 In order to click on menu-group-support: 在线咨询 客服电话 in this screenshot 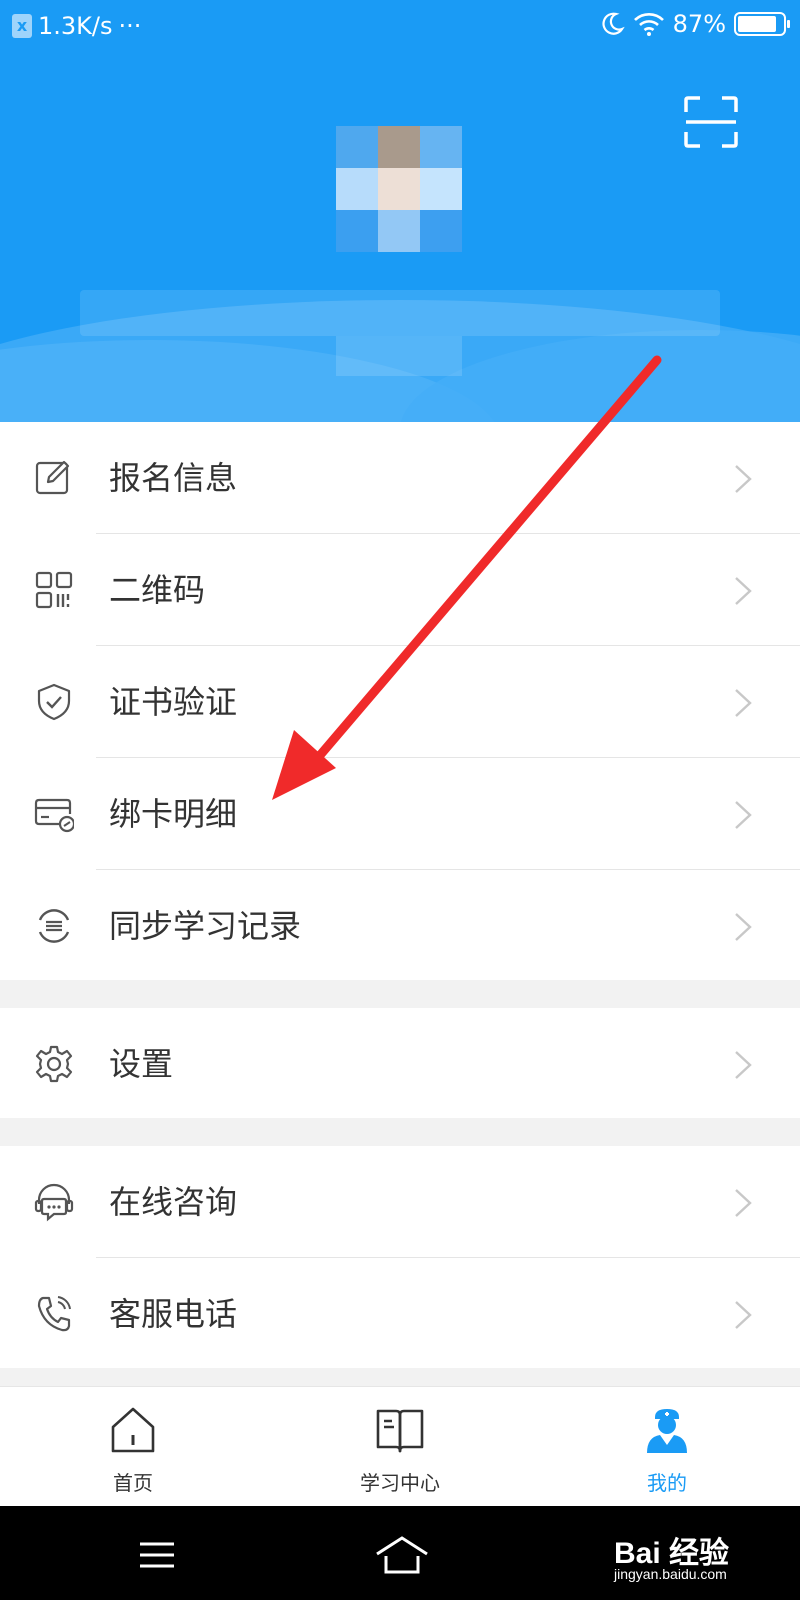, I will do `click(400, 1257)`.